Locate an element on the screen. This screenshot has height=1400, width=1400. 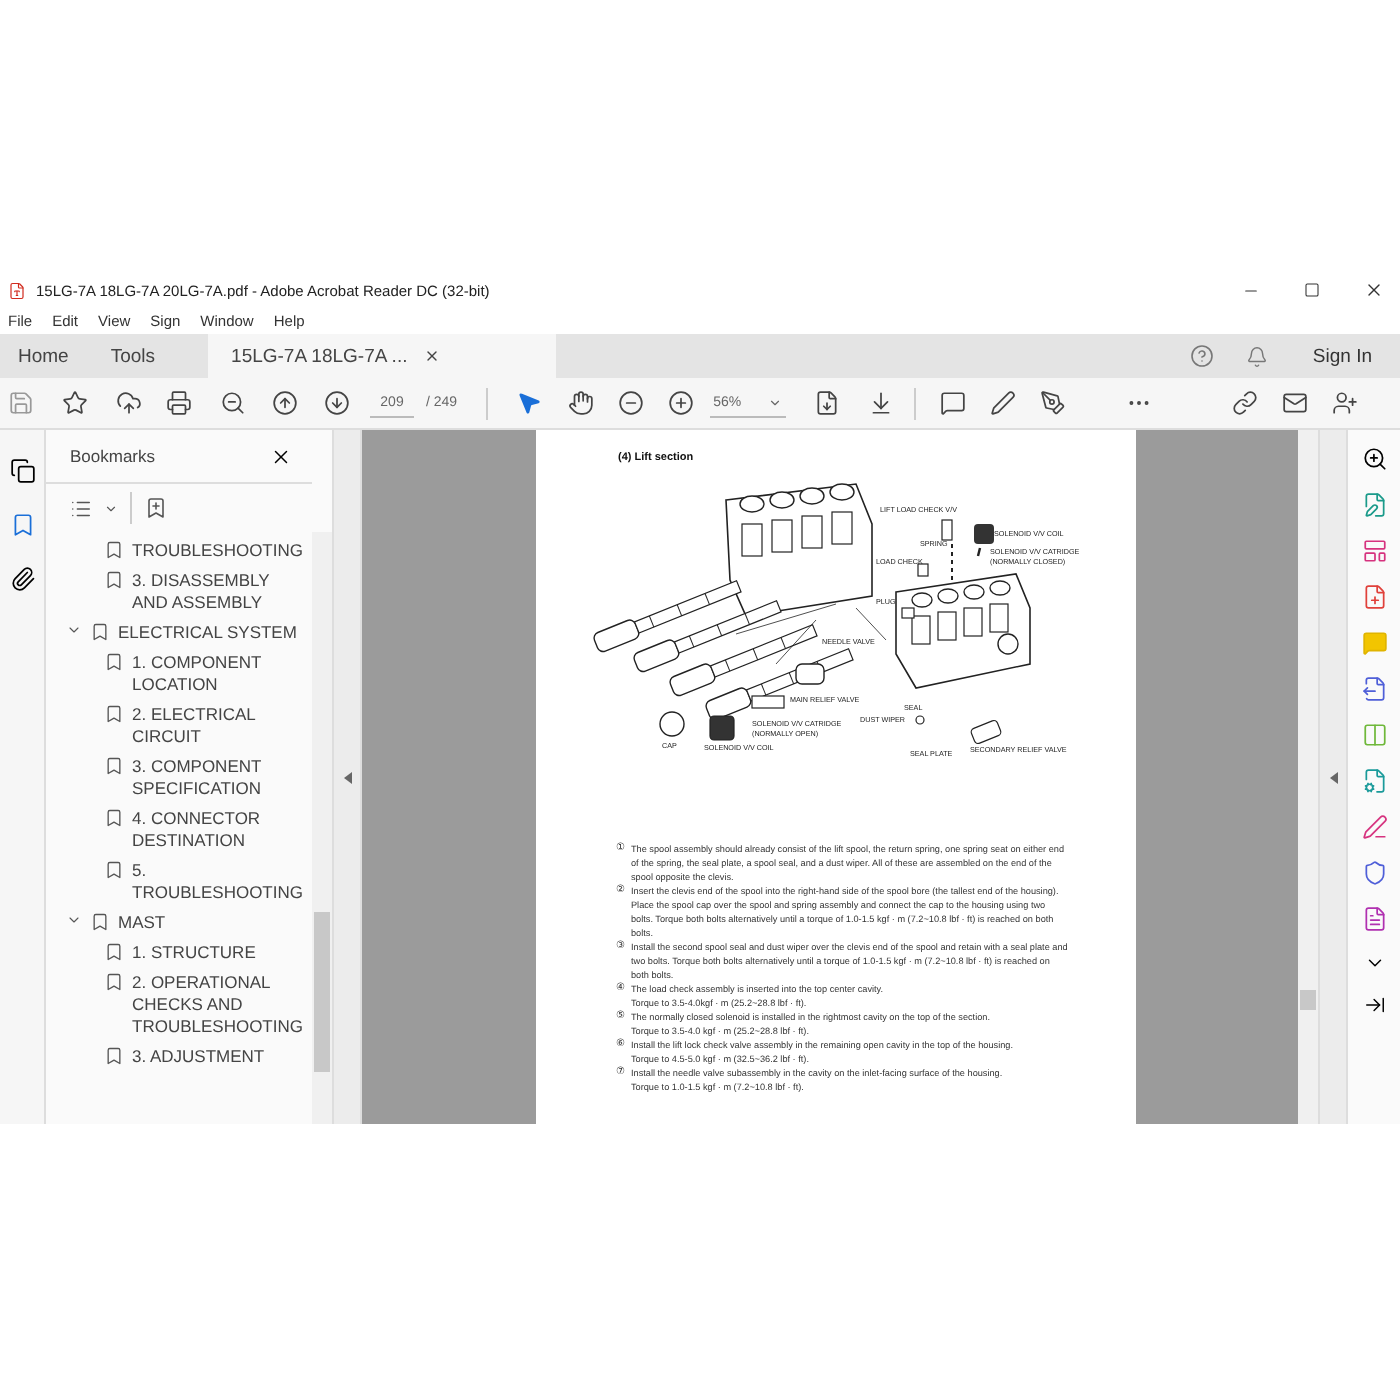
add-bookmark-icon is located at coordinates (156, 508).